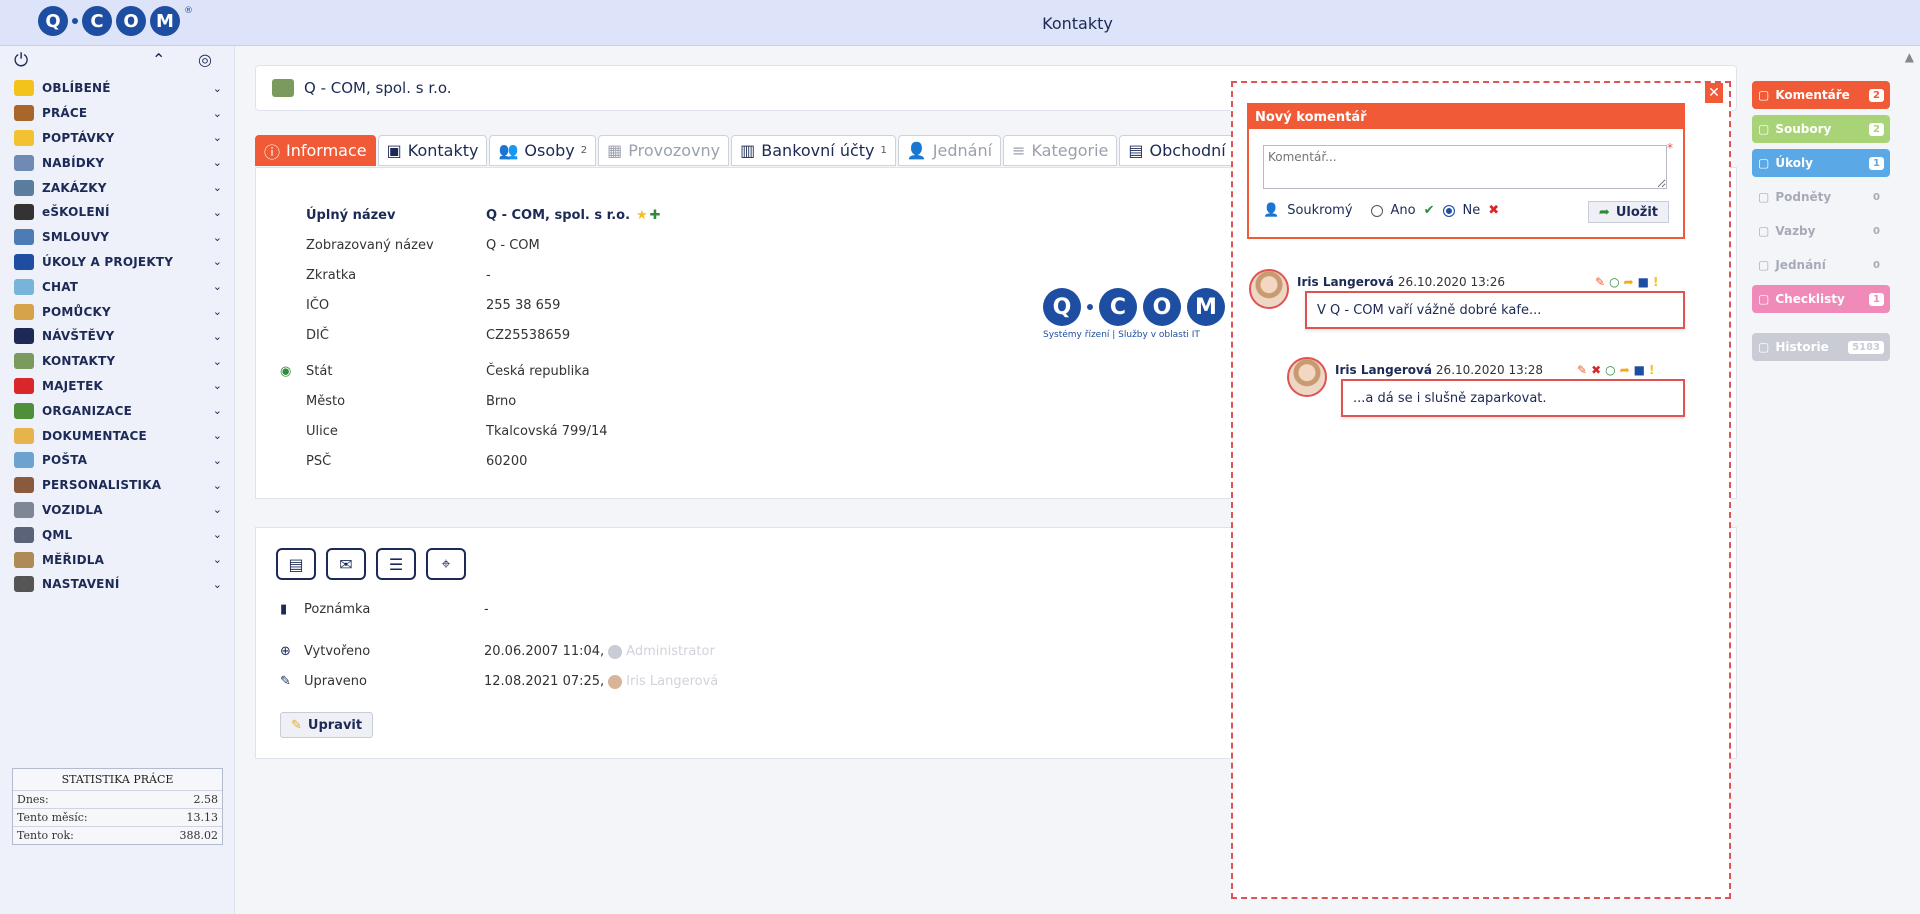 The width and height of the screenshot is (1920, 914). I want to click on sidebar-item: ORGANIZACE ⌄, so click(117, 410).